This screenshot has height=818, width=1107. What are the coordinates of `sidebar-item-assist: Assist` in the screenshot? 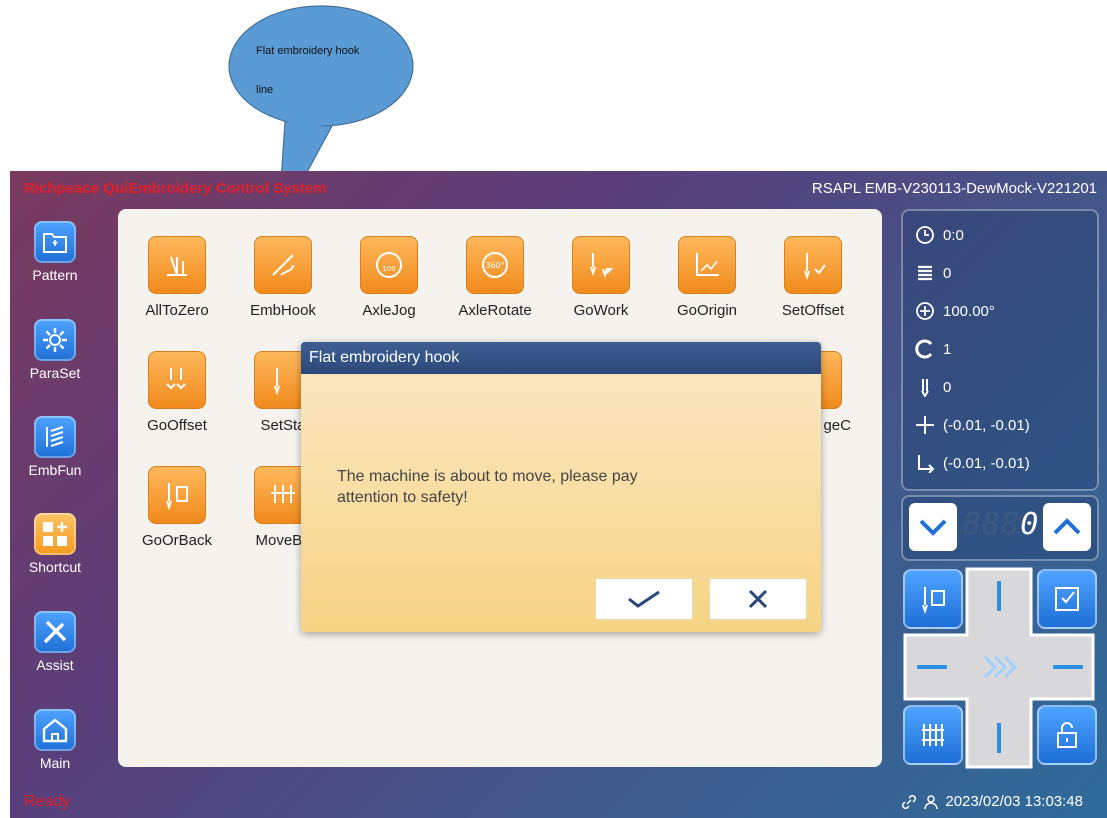 It's located at (55, 642).